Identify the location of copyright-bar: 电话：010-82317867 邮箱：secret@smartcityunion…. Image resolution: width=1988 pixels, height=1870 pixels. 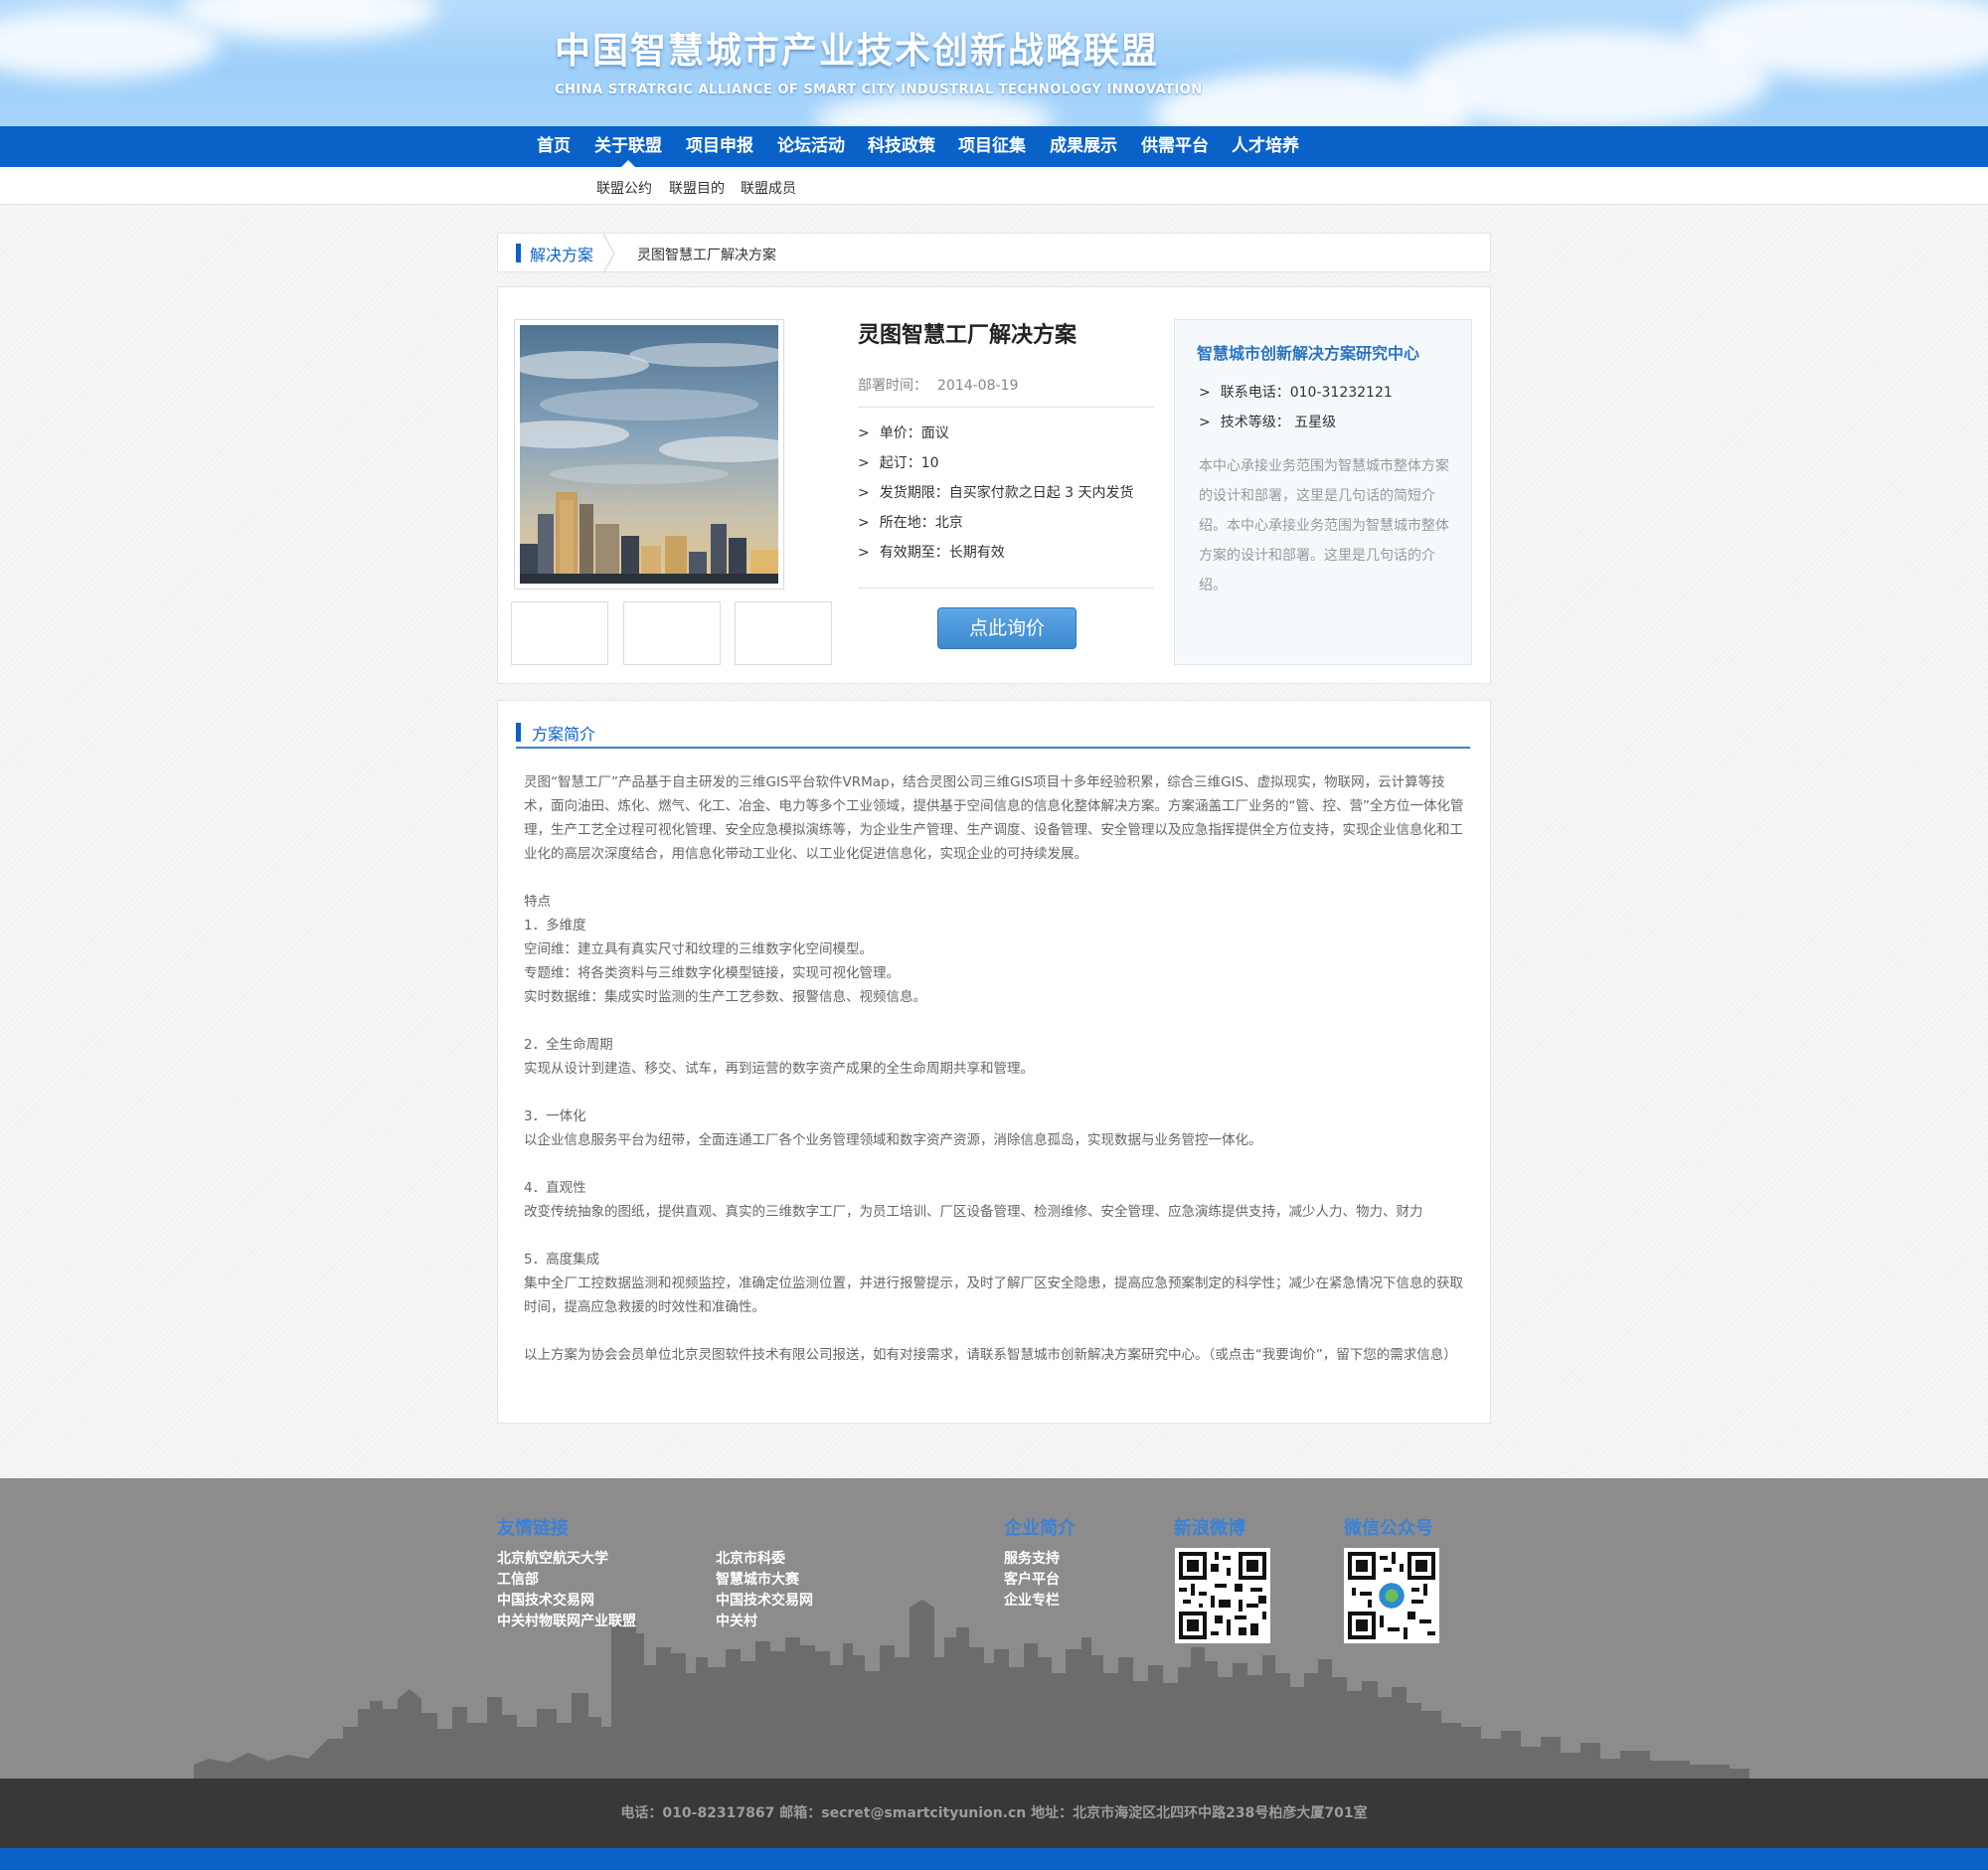
(994, 1813).